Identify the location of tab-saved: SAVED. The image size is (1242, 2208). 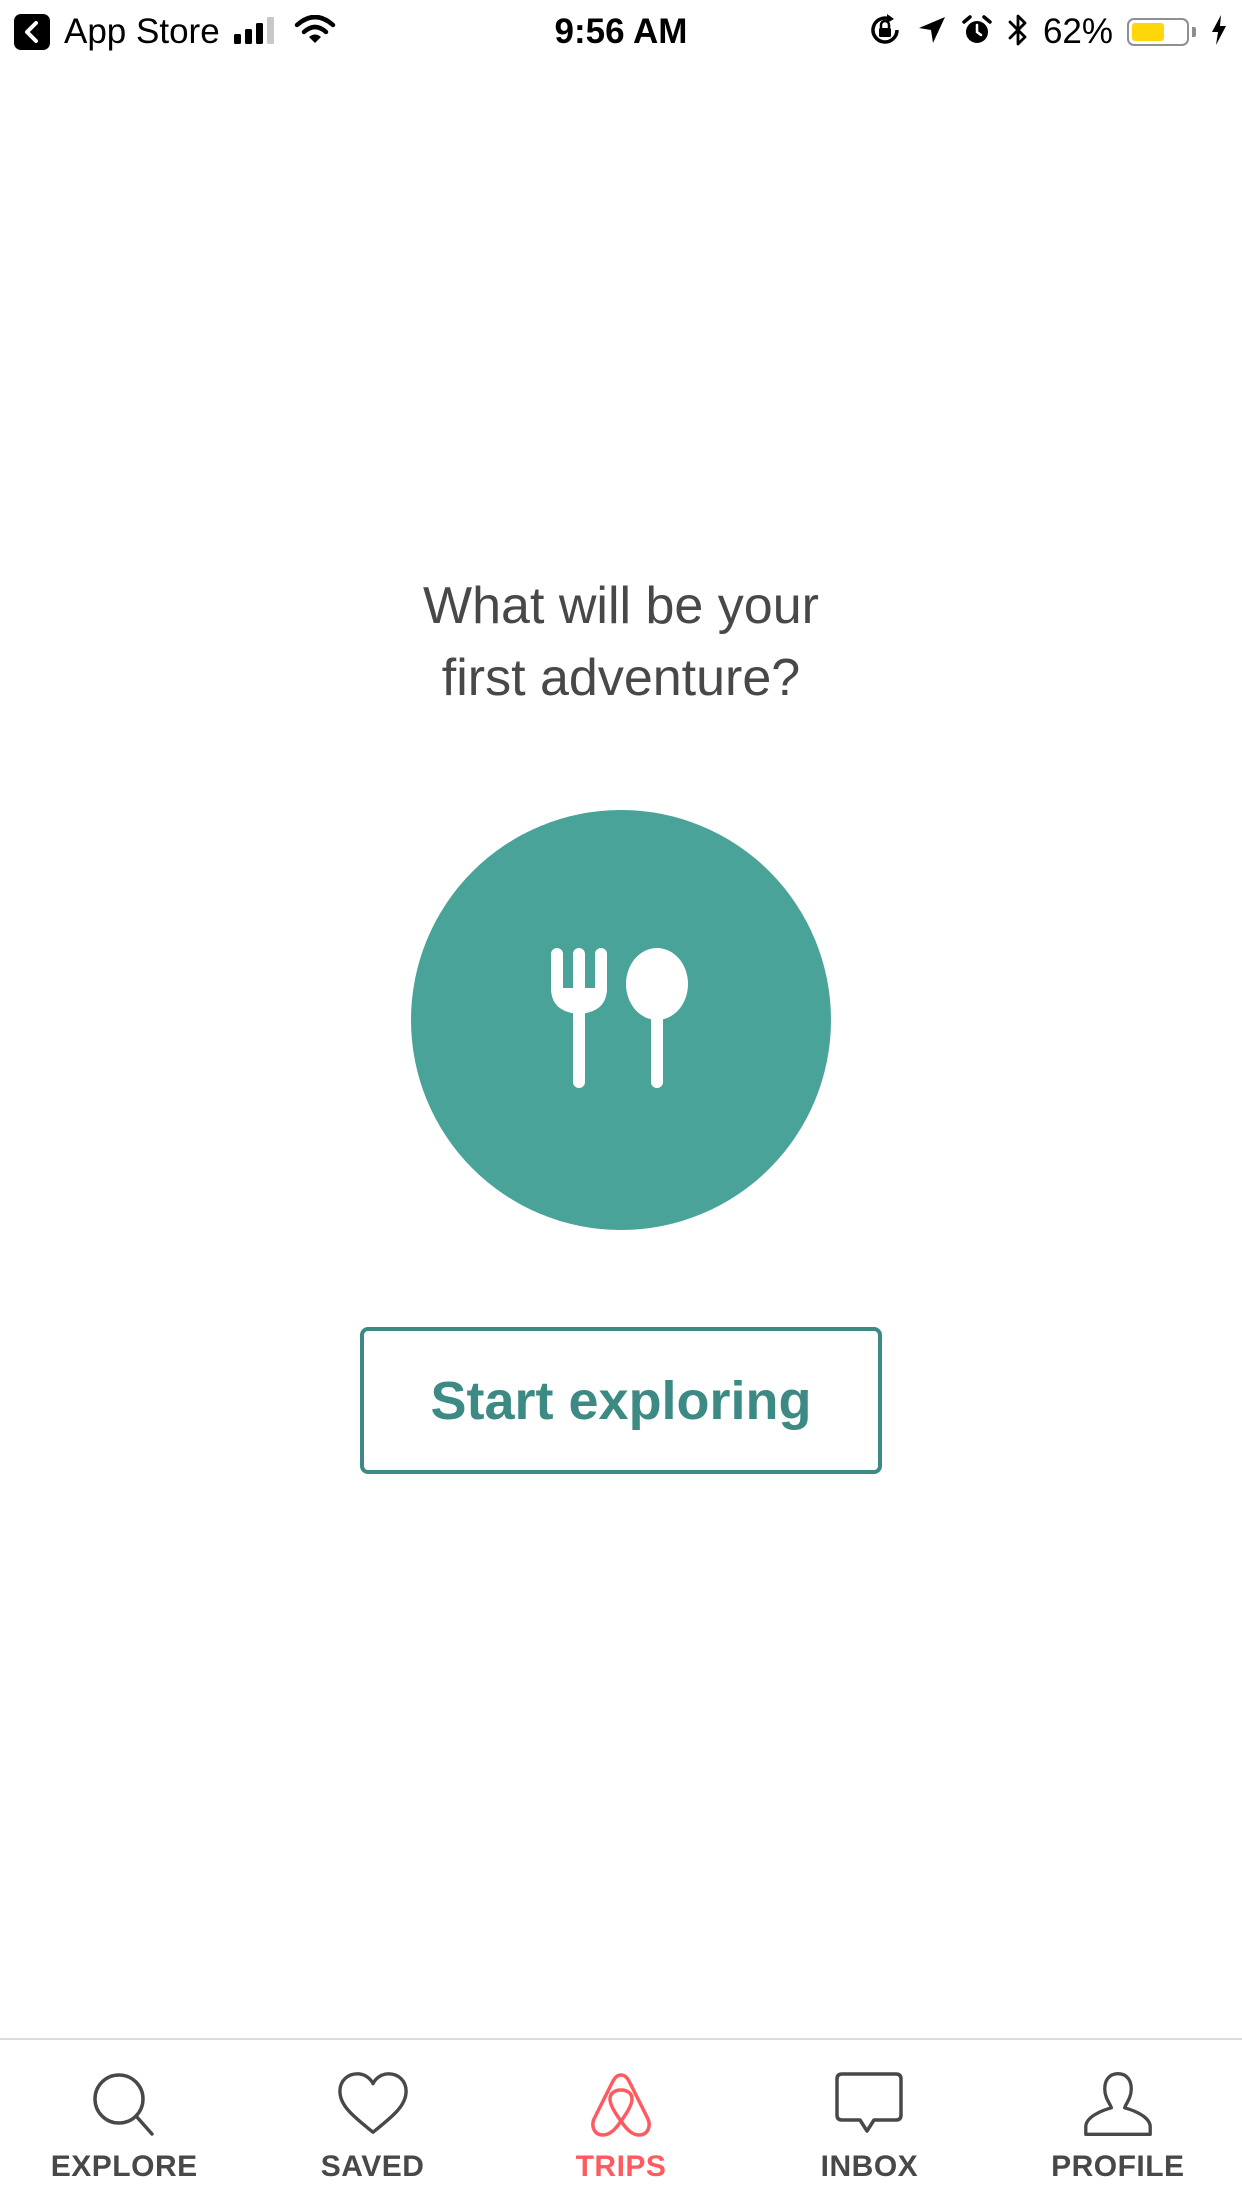
(372, 2124).